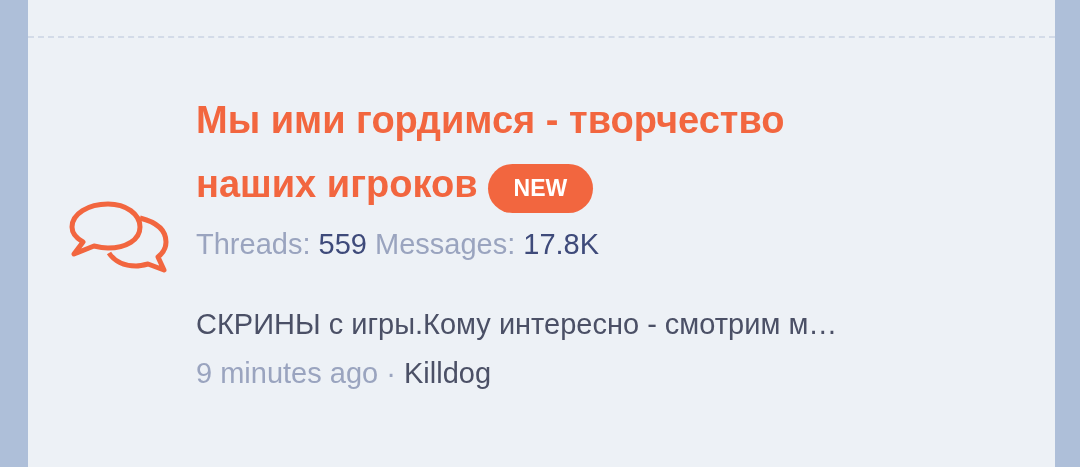  What do you see at coordinates (445, 244) in the screenshot?
I see `stat-label: Messages:` at bounding box center [445, 244].